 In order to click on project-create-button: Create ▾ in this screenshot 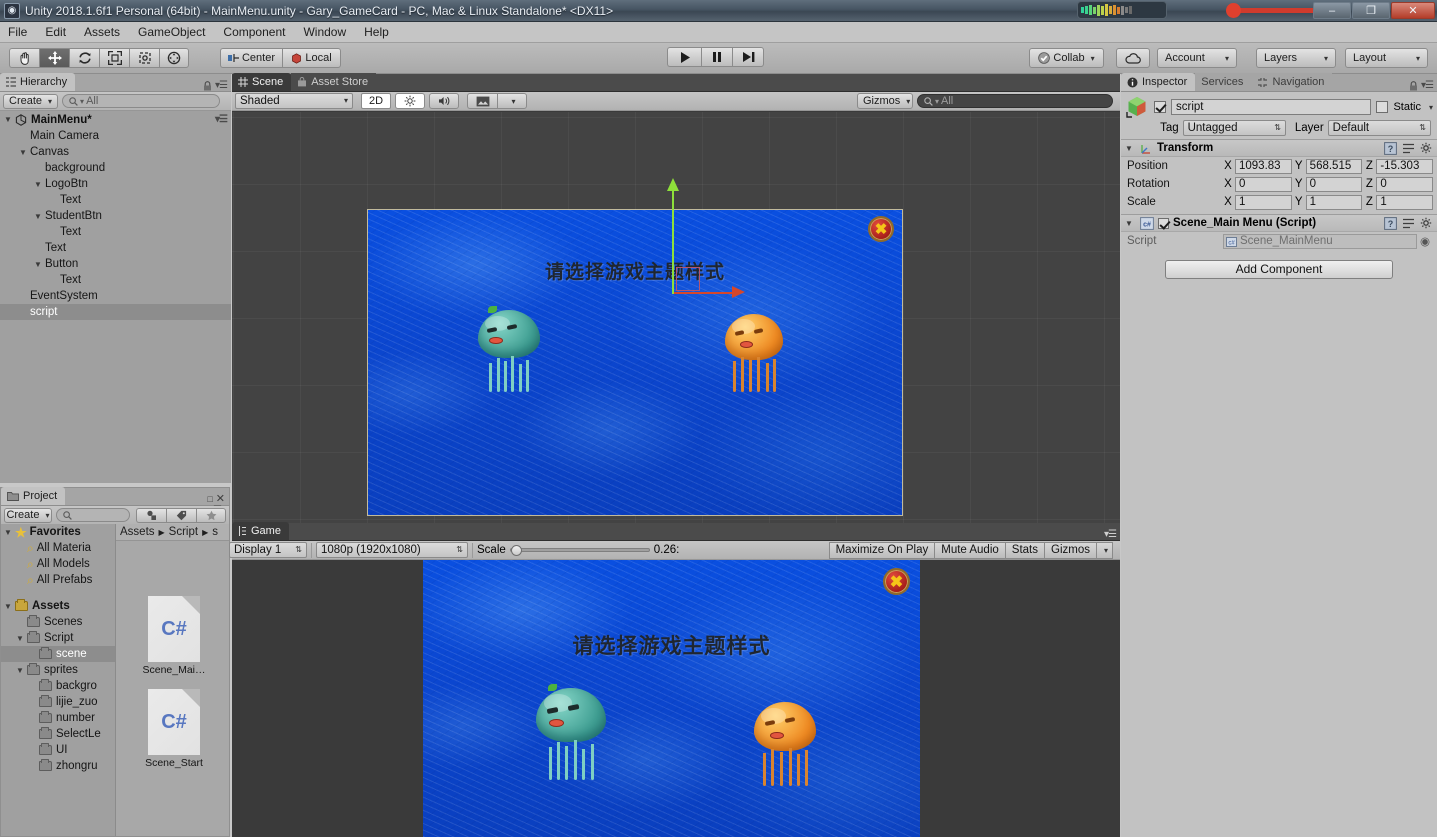, I will do `click(28, 515)`.